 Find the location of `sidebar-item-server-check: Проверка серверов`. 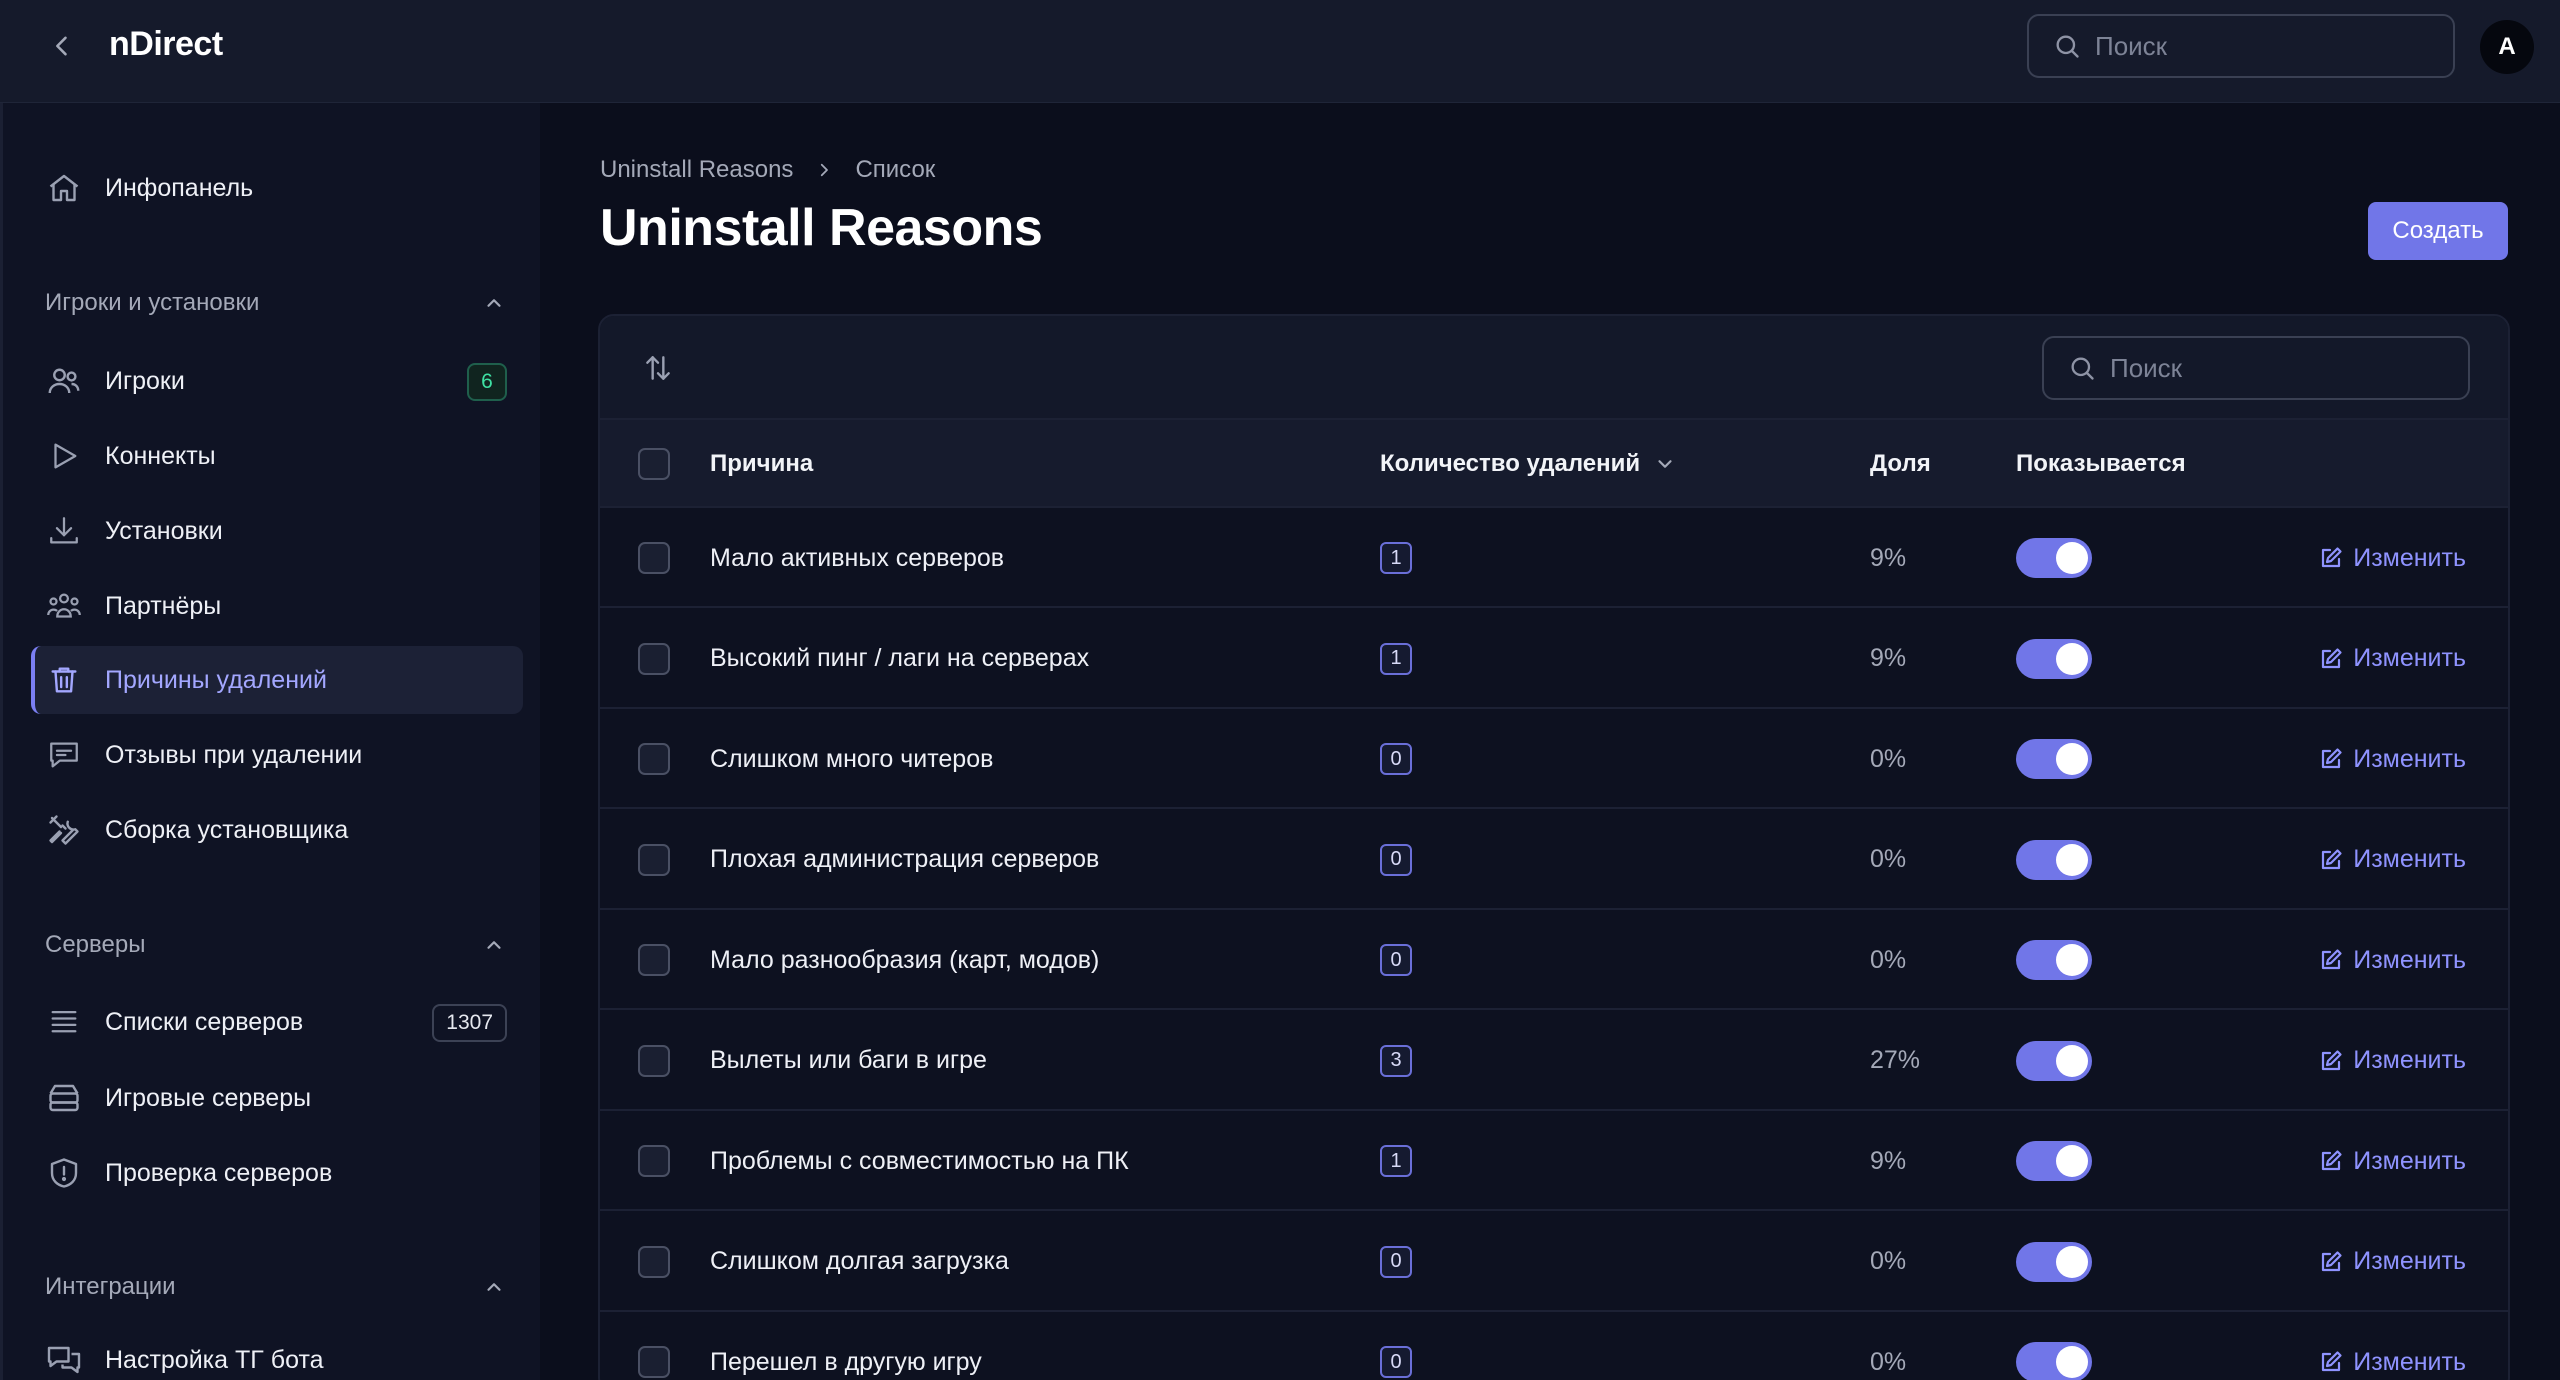

sidebar-item-server-check: Проверка серверов is located at coordinates (277, 1173).